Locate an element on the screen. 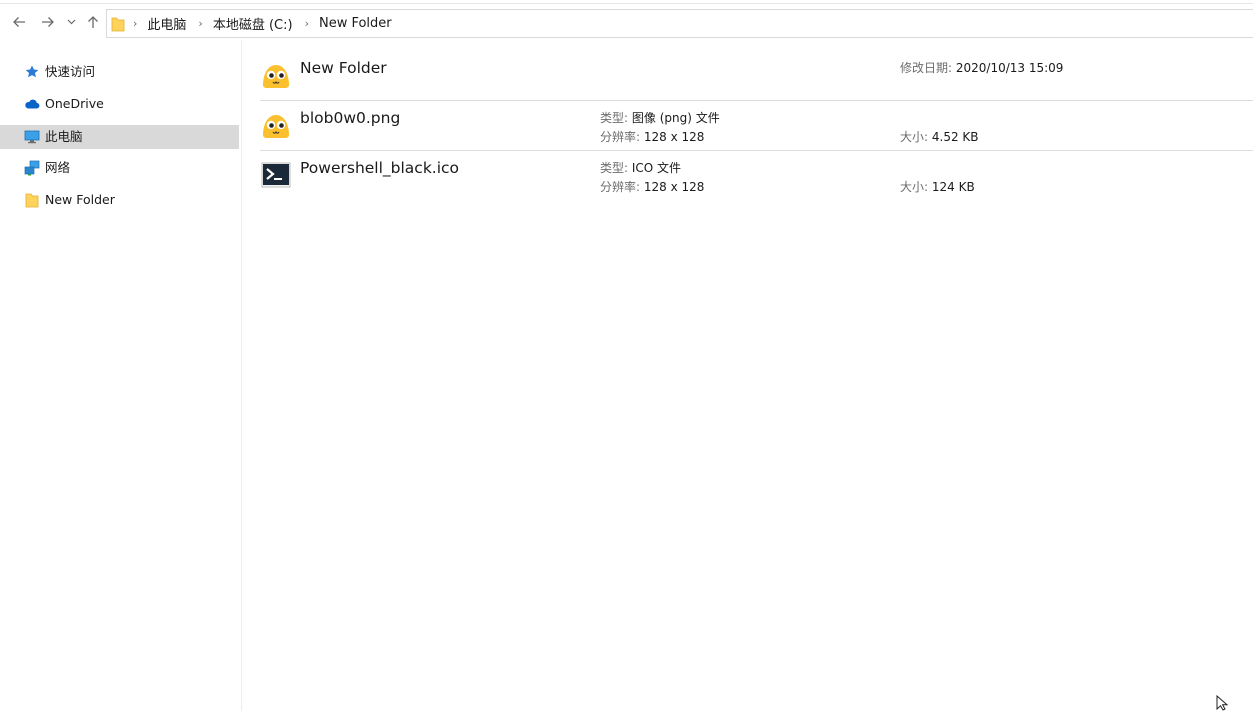  file-name: blob0w0.png is located at coordinates (350, 118).